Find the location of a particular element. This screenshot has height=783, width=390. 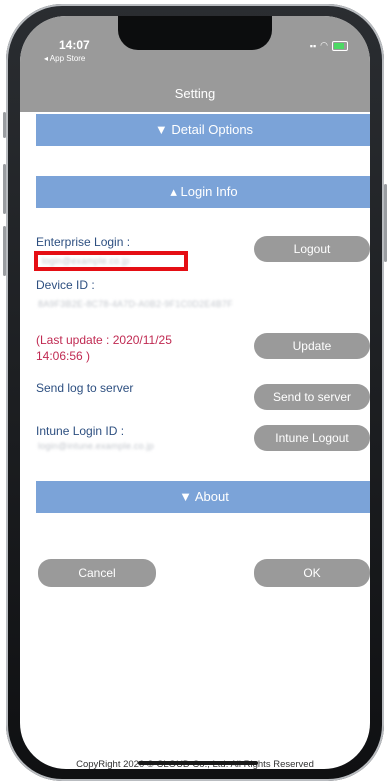

detail-options-header: ▼ Detail Options is located at coordinates (203, 130).